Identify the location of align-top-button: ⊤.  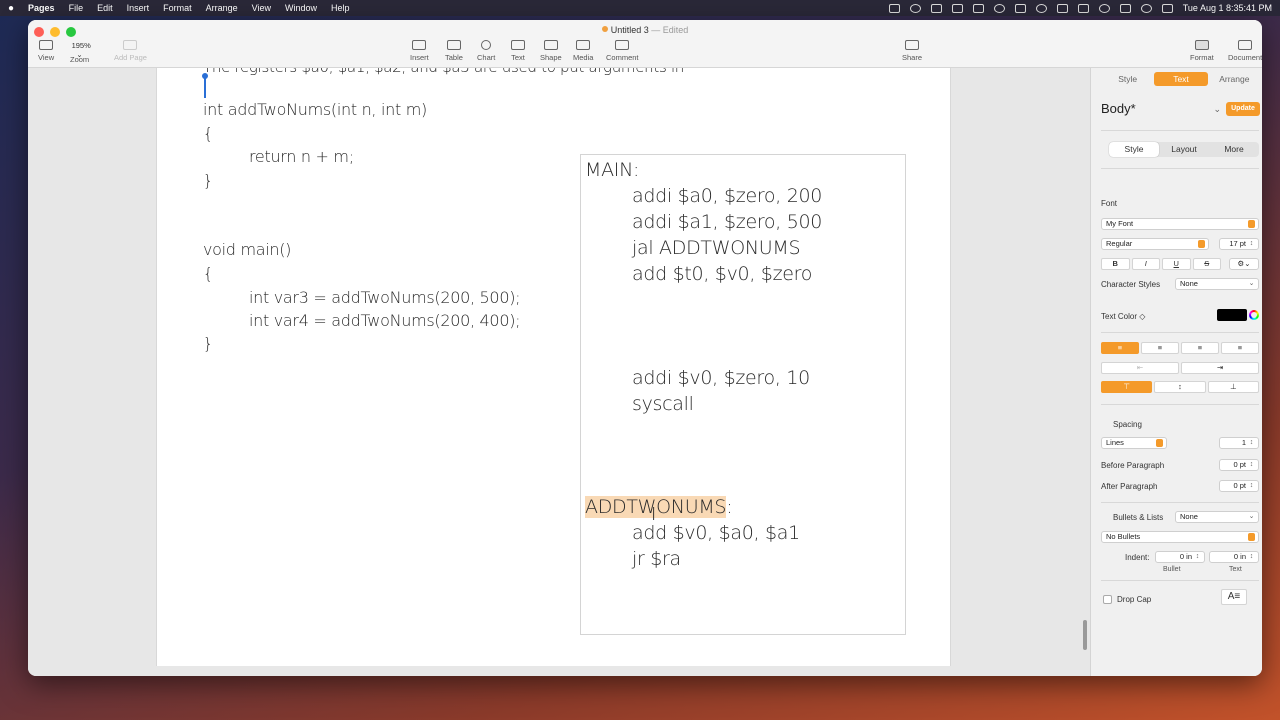
(1127, 387).